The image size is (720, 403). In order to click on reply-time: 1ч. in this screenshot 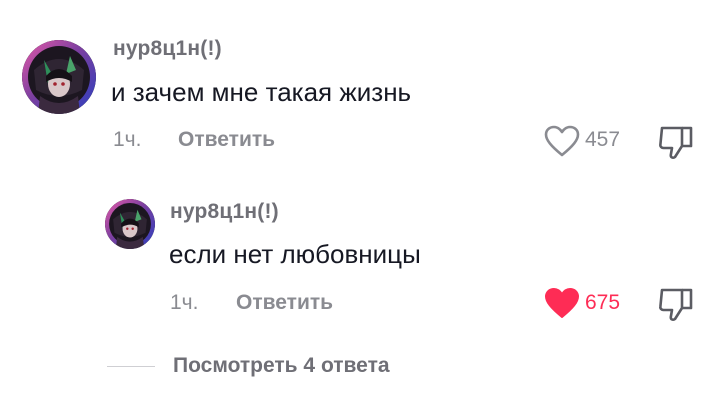, I will do `click(184, 302)`.